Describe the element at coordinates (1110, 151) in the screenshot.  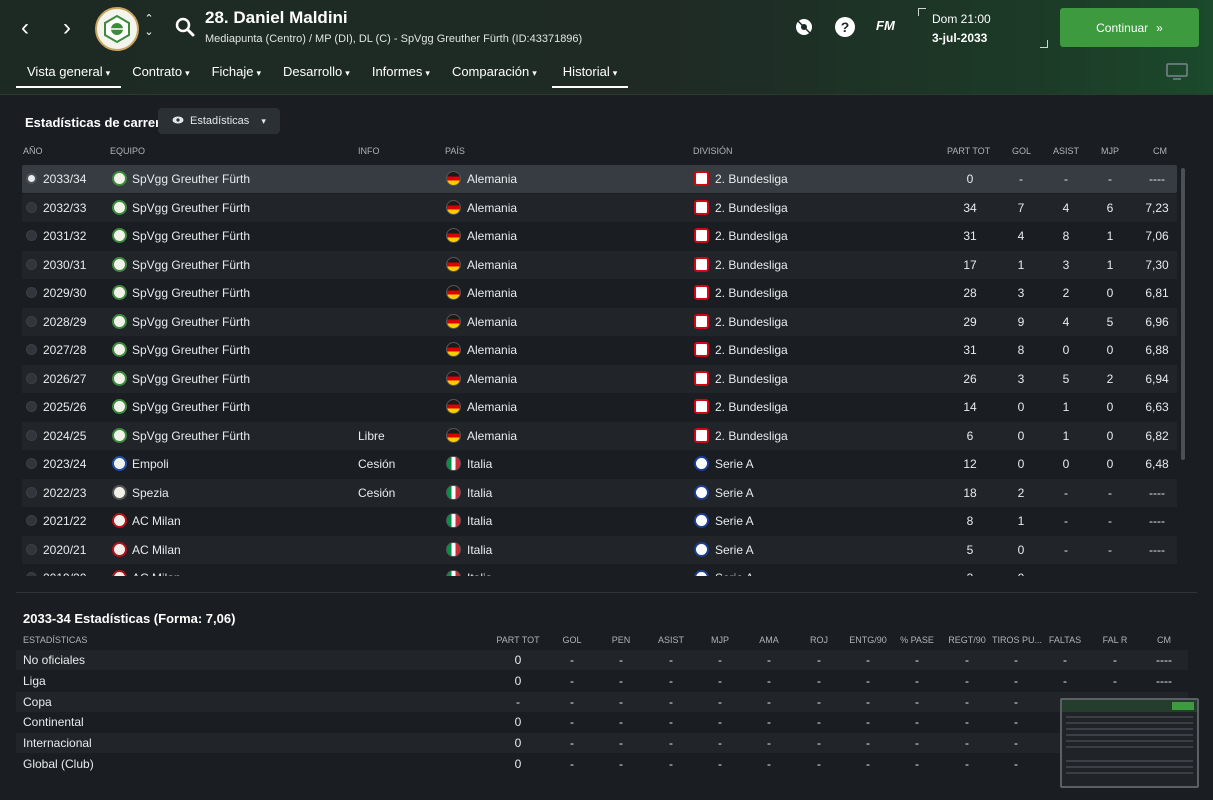
I see `col-header-pom: MJP` at that location.